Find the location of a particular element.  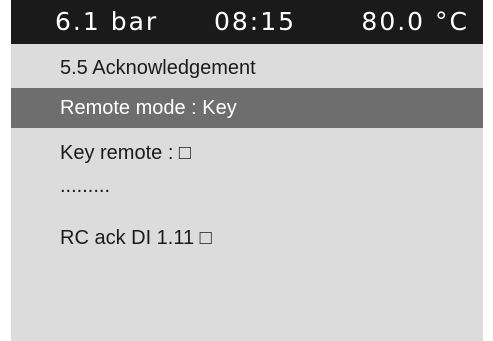

menu-title: 5.5 Acknowledgement is located at coordinates (158, 68).